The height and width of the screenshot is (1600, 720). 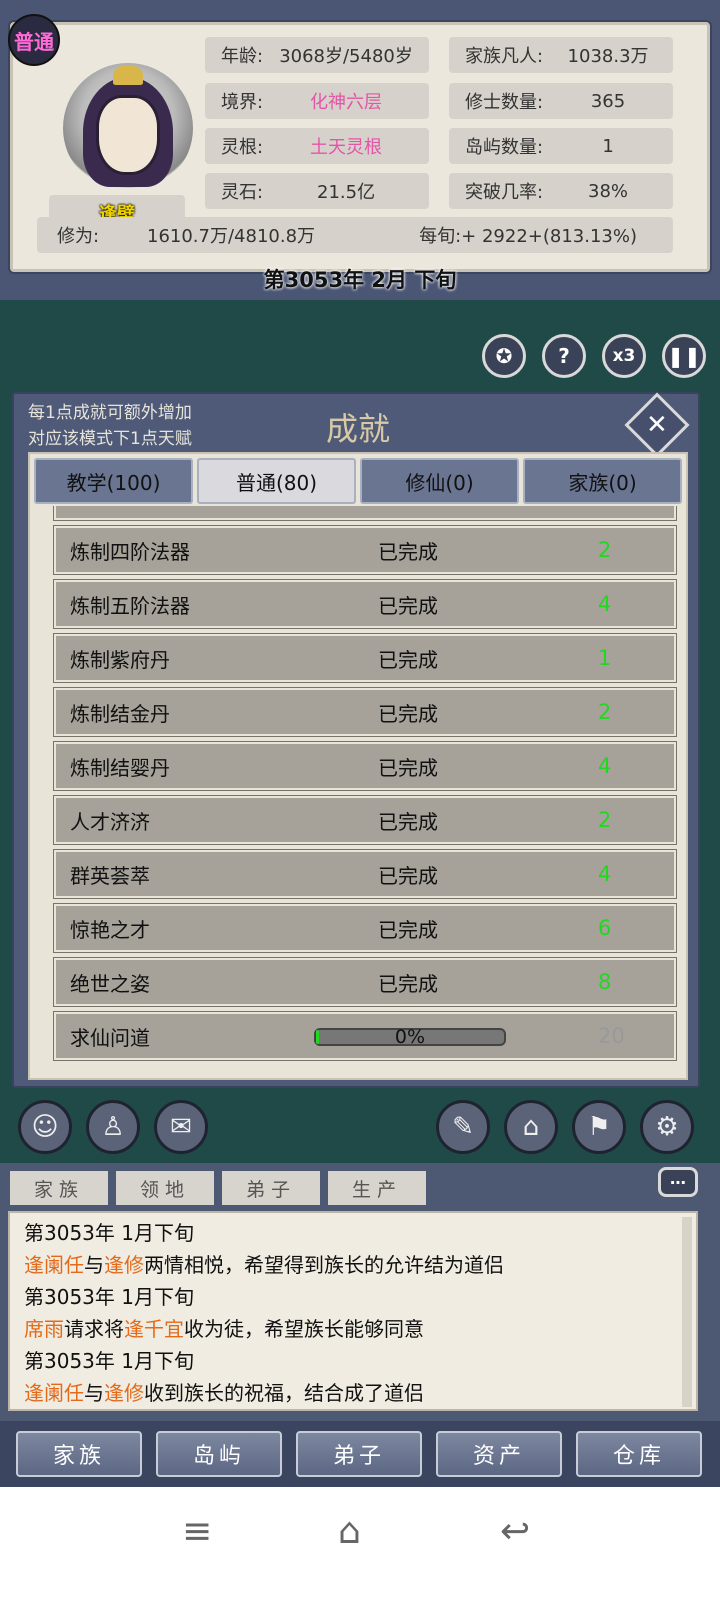 I want to click on bottom-nav: 家族 岛屿 弟子 资产 仓库, so click(x=360, y=1454).